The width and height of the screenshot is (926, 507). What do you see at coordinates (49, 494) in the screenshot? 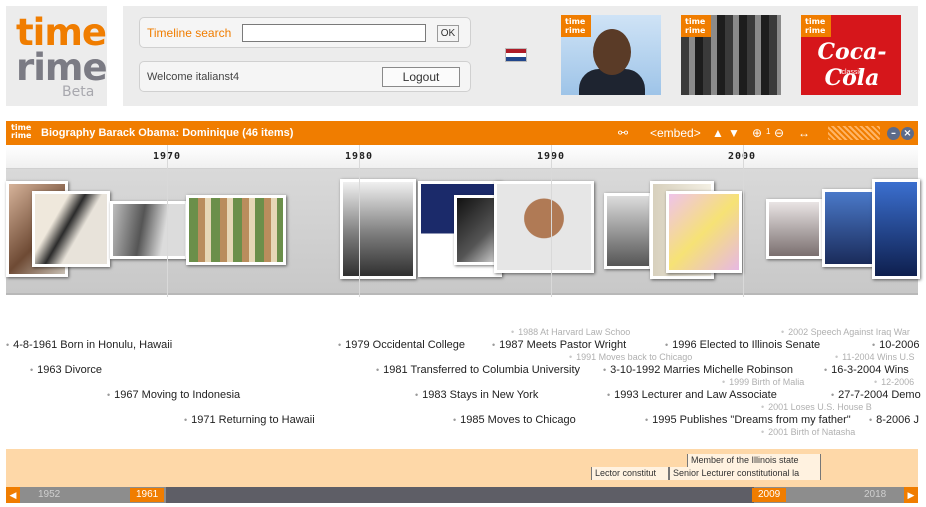
I see `scale-start-label: 1952` at bounding box center [49, 494].